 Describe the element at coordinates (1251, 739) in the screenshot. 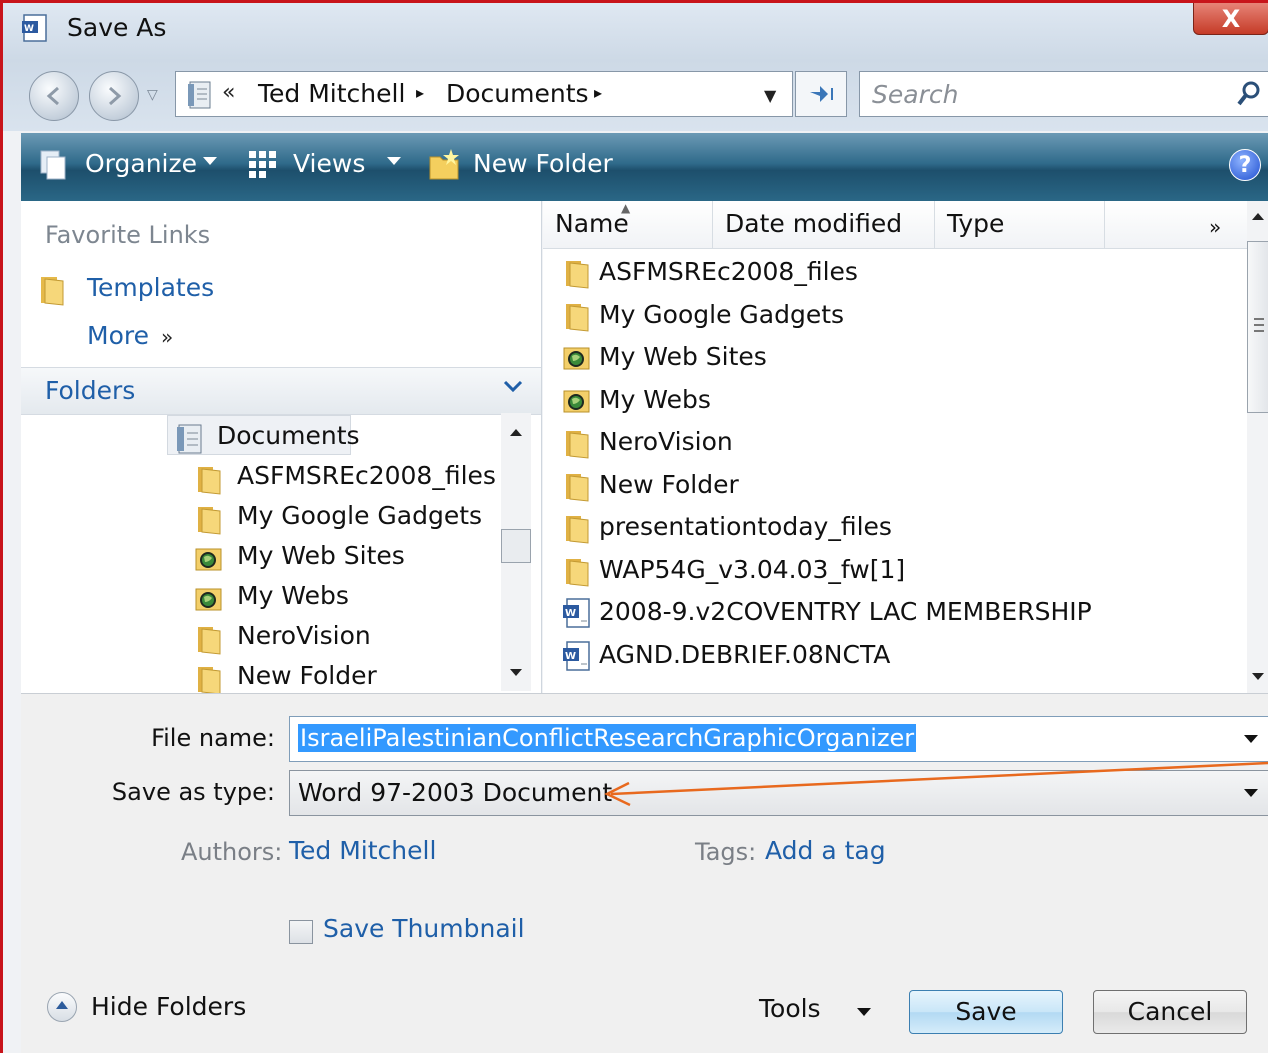

I see `file-name-dropdown-icon` at that location.